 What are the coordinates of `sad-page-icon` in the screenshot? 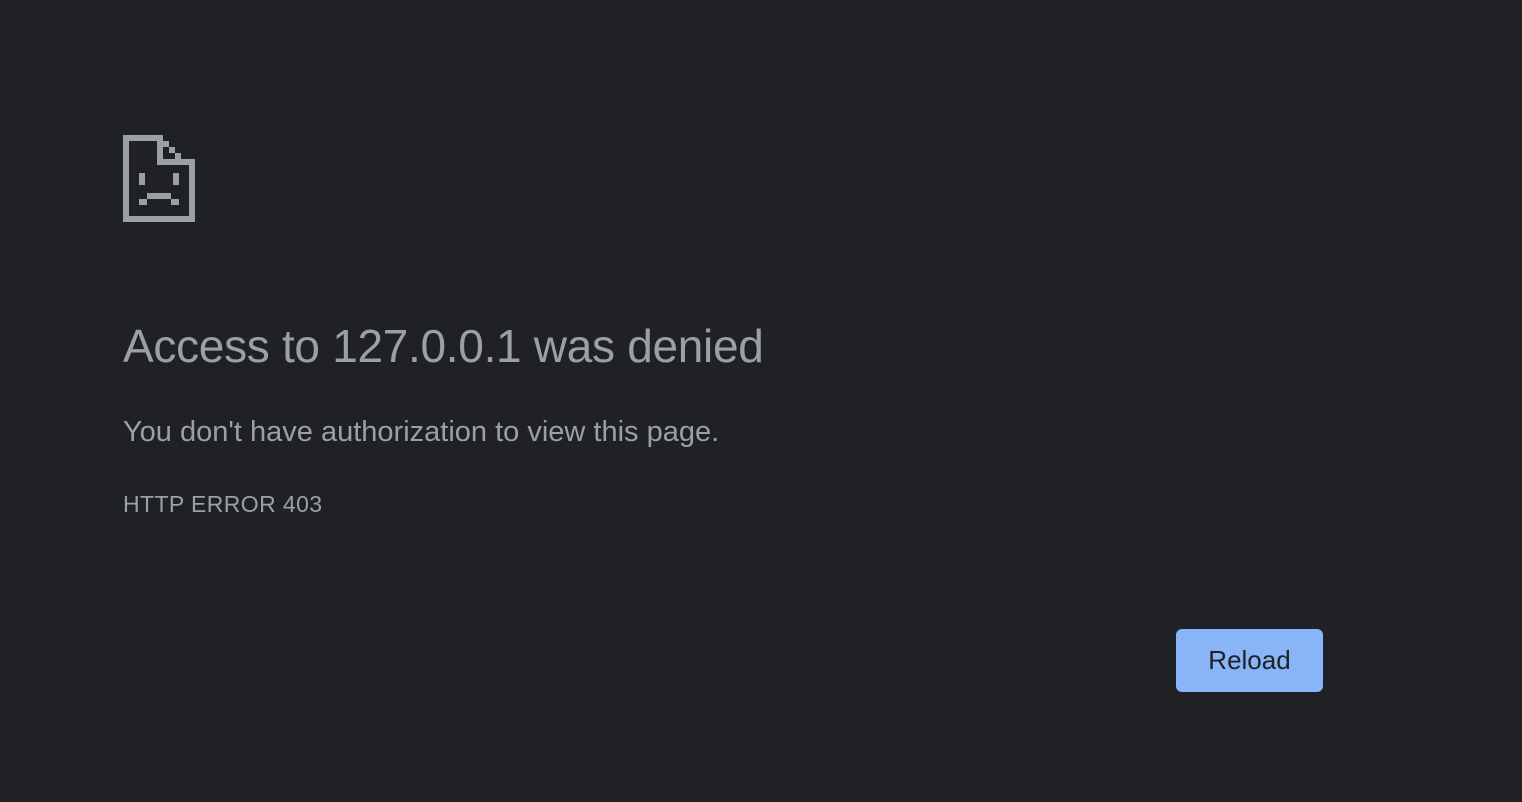 It's located at (159, 178).